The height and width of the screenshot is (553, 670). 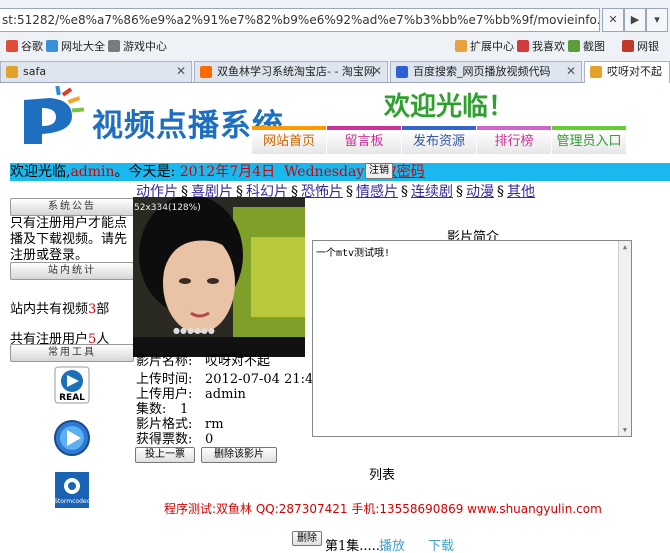 What do you see at coordinates (40, 172) in the screenshot?
I see `greeting-prefix: 欢迎光临,` at bounding box center [40, 172].